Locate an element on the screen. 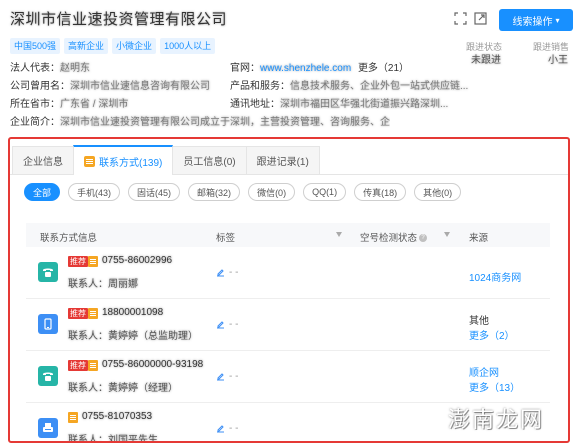  source-link-label: 1024商务网 is located at coordinates (495, 278).